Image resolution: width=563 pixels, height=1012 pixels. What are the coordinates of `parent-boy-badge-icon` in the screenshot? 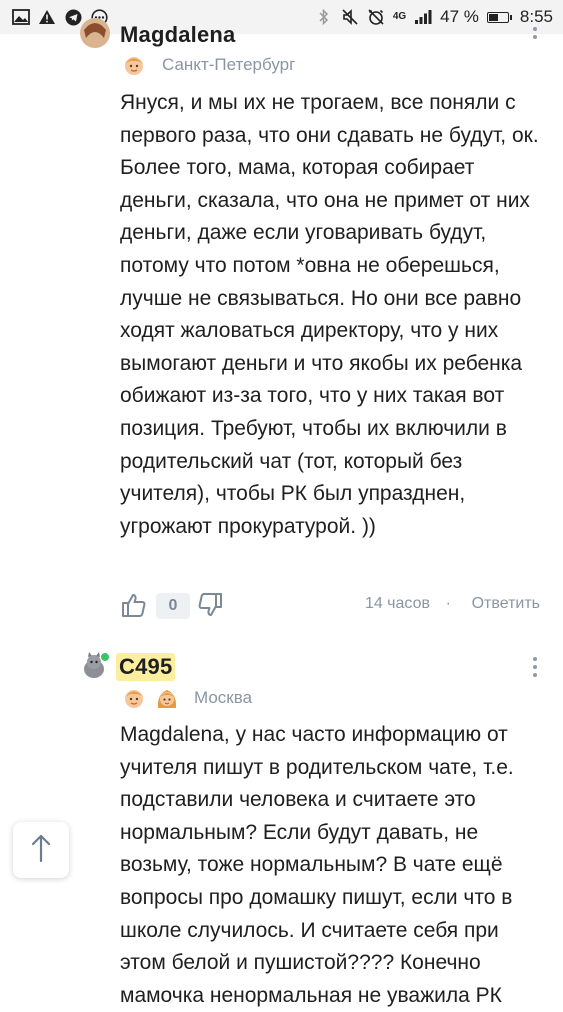 It's located at (134, 698).